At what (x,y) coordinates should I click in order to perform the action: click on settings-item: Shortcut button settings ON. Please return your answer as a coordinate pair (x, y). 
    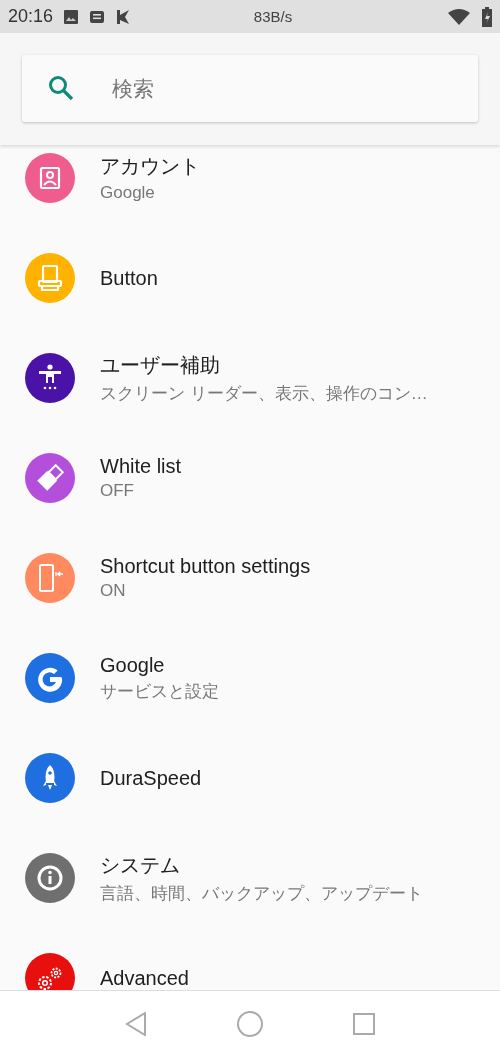
    Looking at the image, I should click on (250, 578).